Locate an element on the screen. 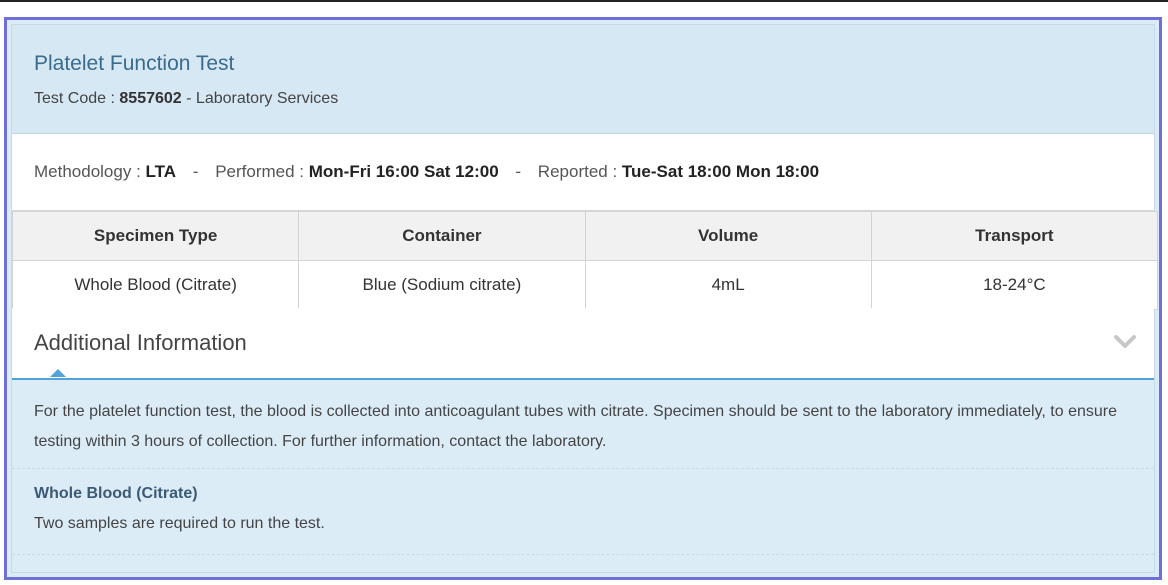 The width and height of the screenshot is (1168, 585). header-specimen-type: Specimen Type is located at coordinates (155, 236).